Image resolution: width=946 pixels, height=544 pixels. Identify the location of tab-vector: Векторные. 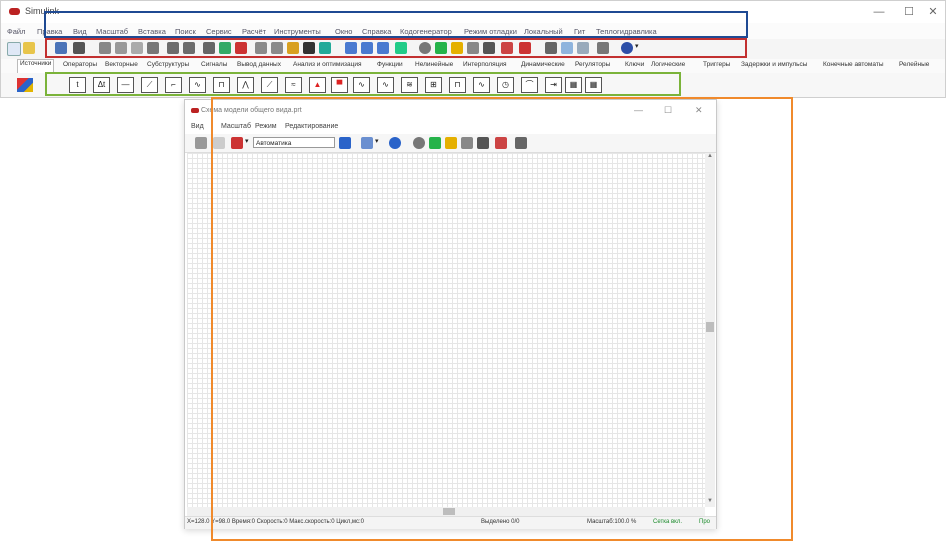
(121, 64).